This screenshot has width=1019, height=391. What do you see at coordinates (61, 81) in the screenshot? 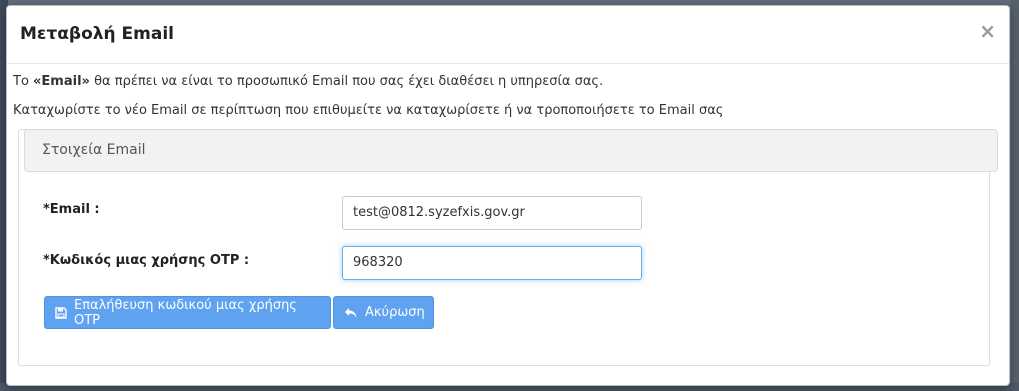
I see `intro-email-bold: «Email»` at bounding box center [61, 81].